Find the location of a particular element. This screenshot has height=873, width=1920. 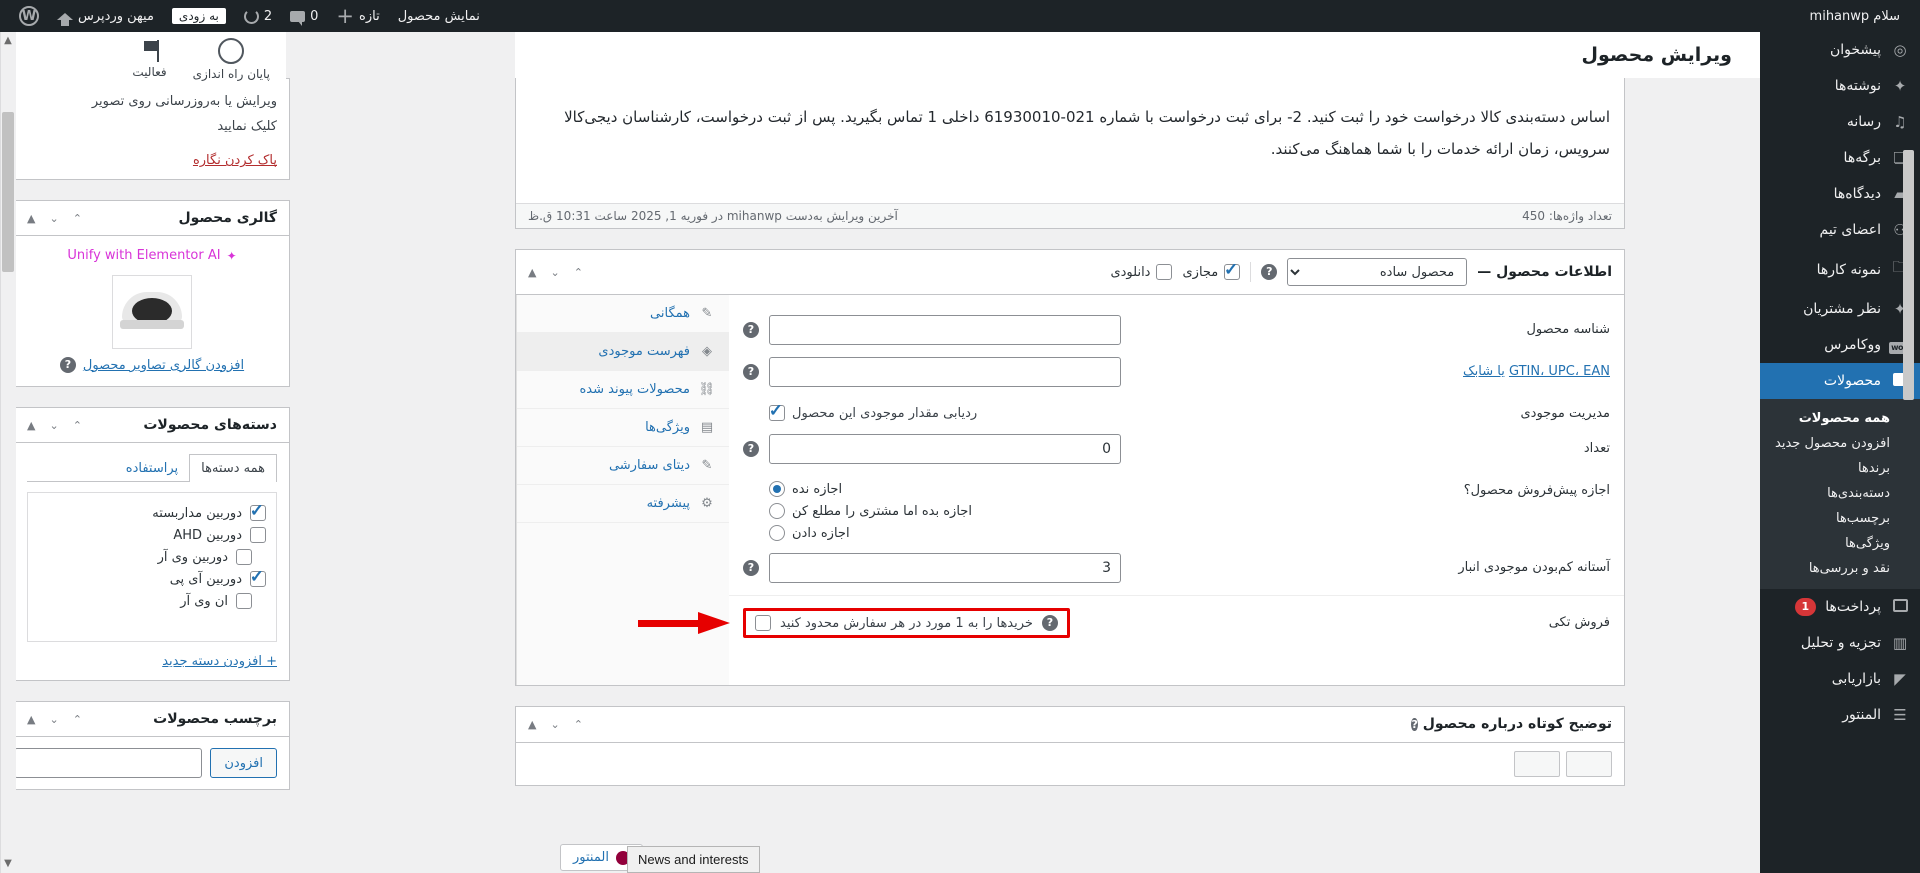

category-item: دوربین مداربسته is located at coordinates (152, 512).